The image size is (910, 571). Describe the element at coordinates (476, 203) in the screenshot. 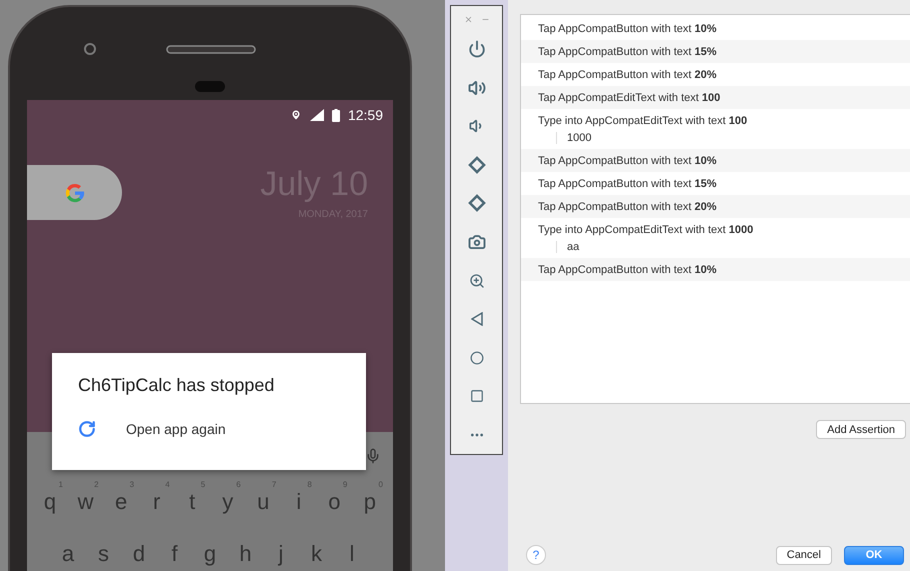

I see `rotate-right-icon` at that location.